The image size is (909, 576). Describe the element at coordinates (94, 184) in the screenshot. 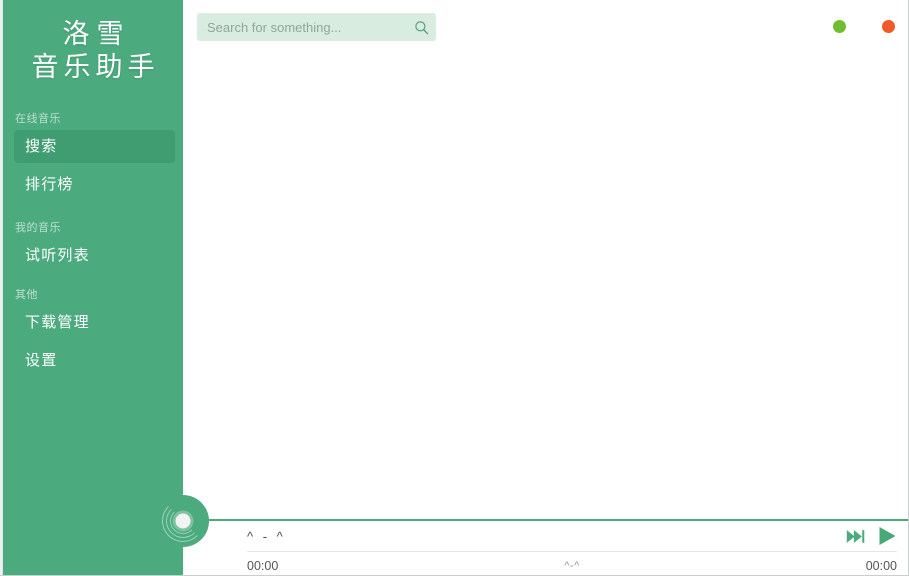

I see `sidebar-item-leaderboard: 排行榜` at that location.